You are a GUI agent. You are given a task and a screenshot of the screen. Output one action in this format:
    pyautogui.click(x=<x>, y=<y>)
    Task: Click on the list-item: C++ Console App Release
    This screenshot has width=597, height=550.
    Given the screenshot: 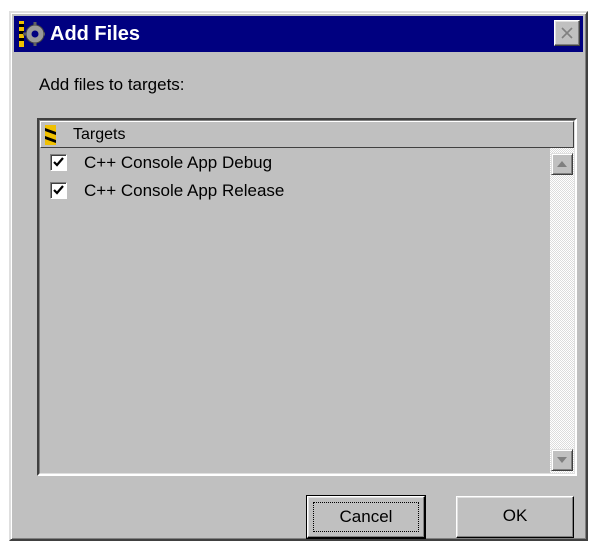 What is the action you would take?
    pyautogui.click(x=298, y=192)
    